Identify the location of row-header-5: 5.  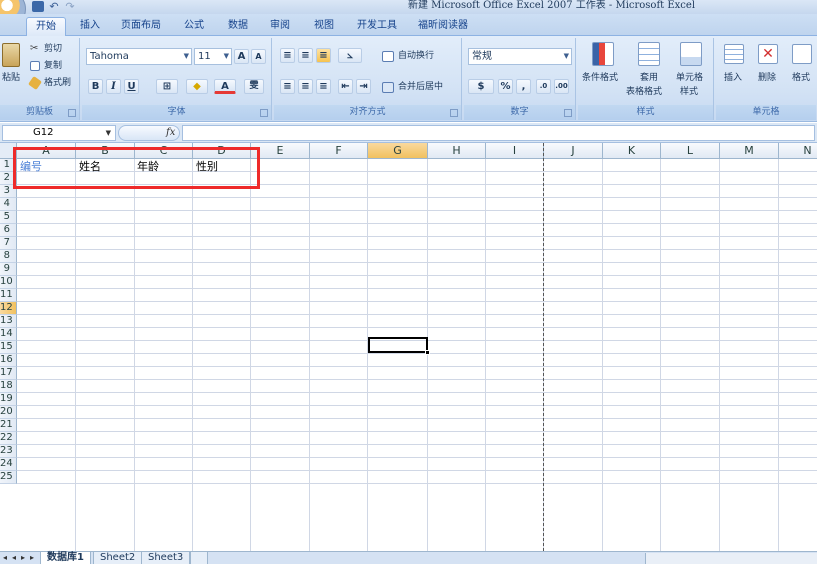
(8, 217).